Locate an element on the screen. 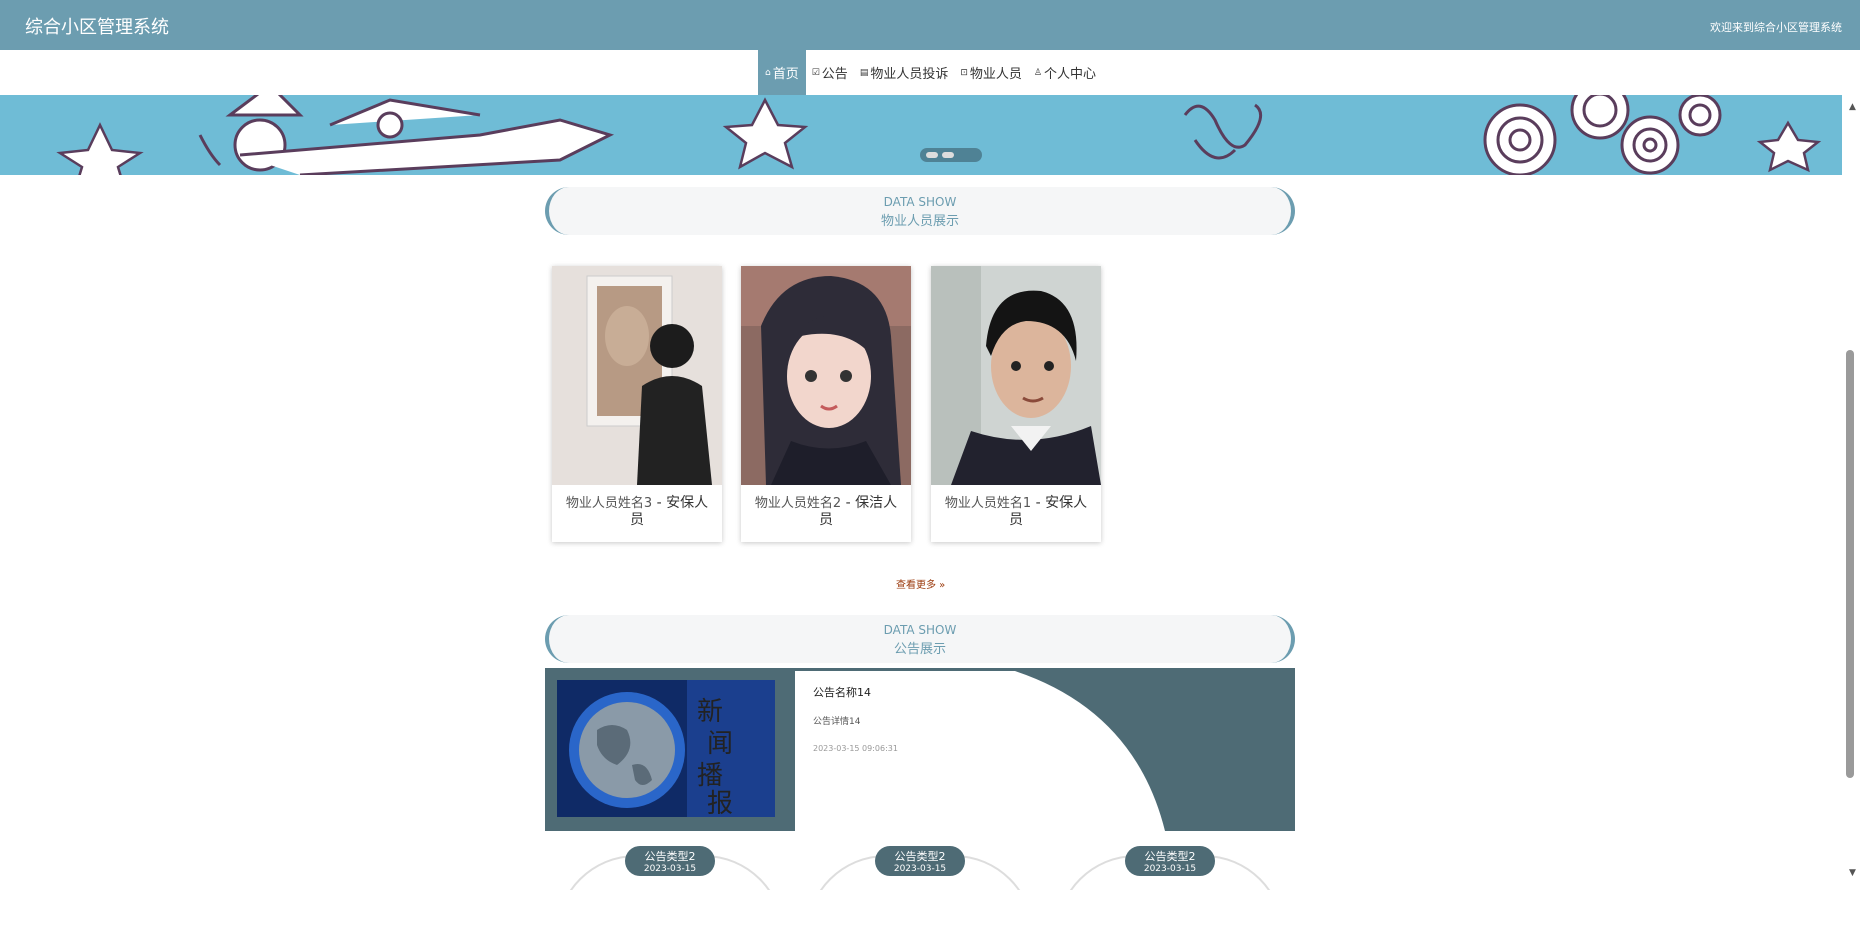 This screenshot has width=1860, height=938. svg-text: 播 is located at coordinates (710, 776).